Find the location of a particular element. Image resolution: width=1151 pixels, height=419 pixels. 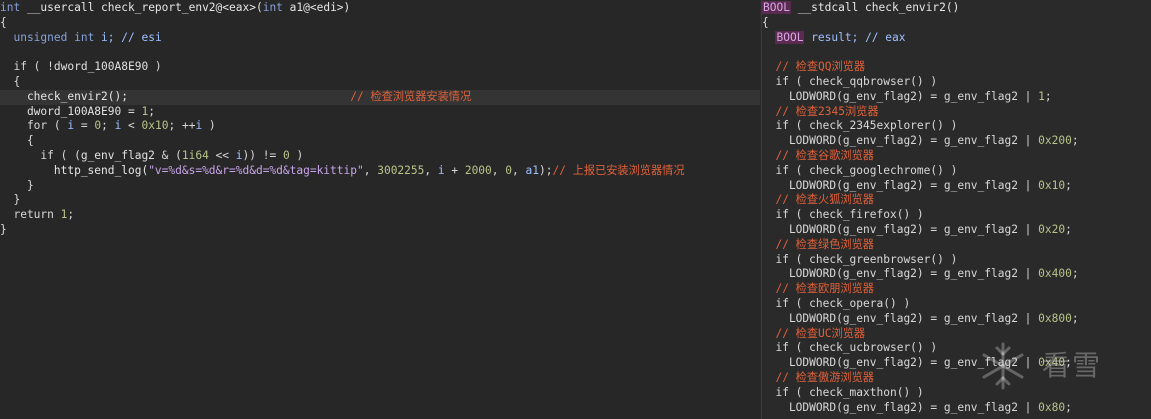

code-token: __usercall check_report_env2@<eax>( is located at coordinates (141, 7).